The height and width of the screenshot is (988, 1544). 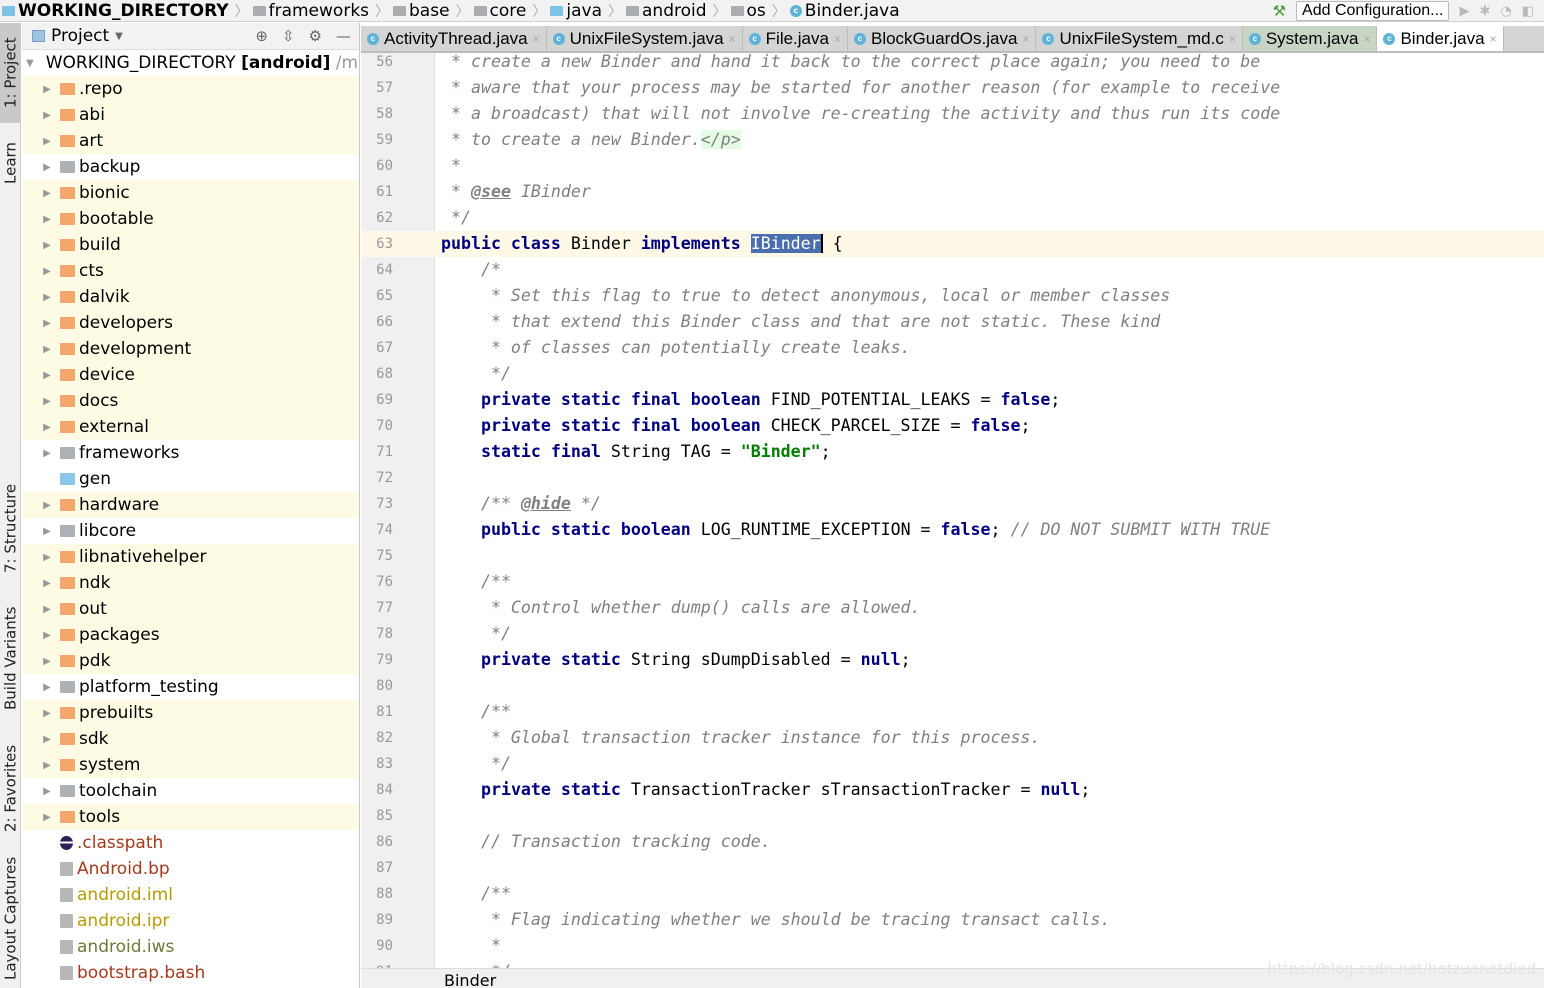 I want to click on breadcrumb-item: base 〉, so click(x=431, y=11).